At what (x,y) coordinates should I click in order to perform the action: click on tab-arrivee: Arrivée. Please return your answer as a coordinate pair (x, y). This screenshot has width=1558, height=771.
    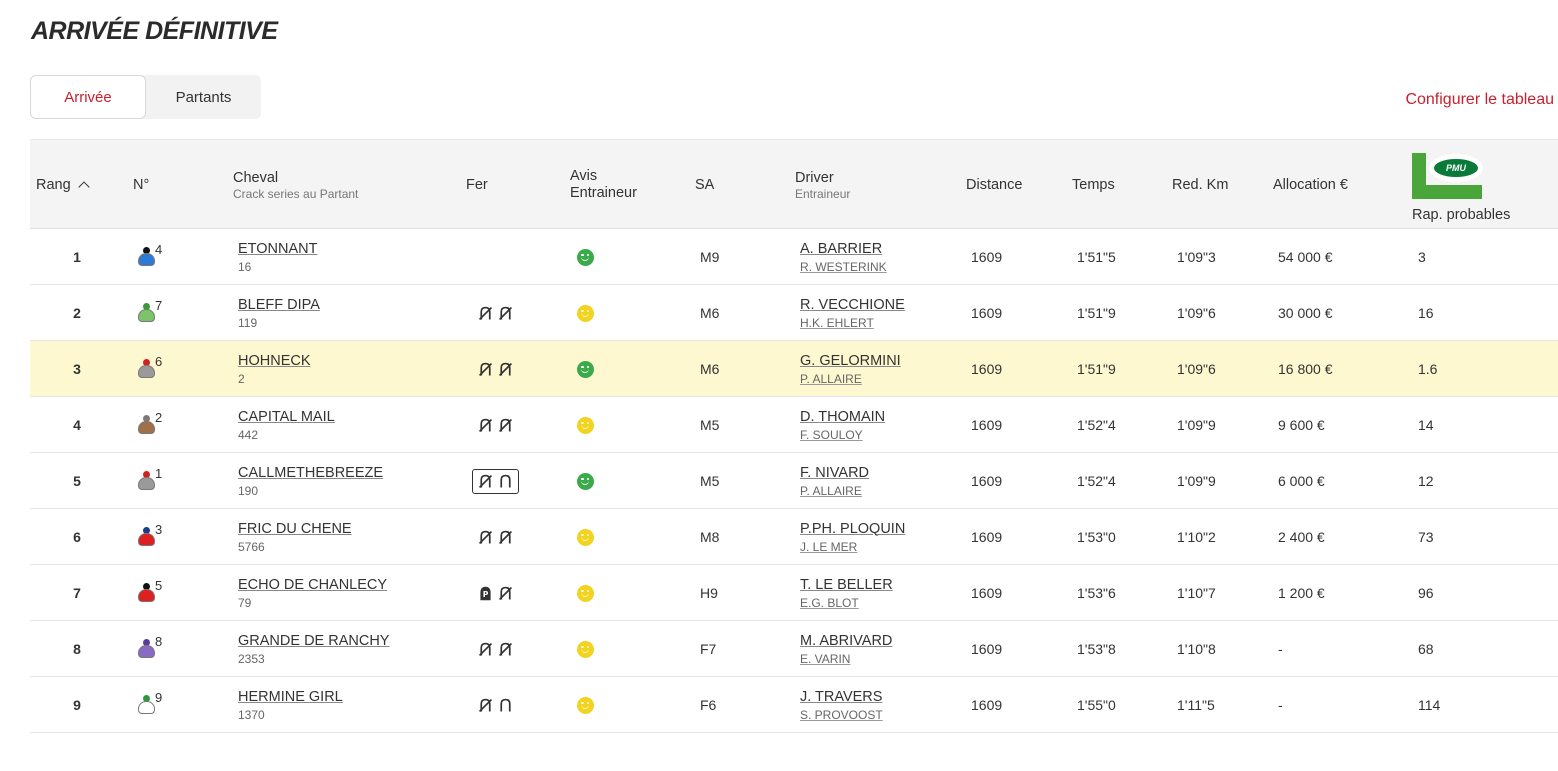
    Looking at the image, I should click on (88, 97).